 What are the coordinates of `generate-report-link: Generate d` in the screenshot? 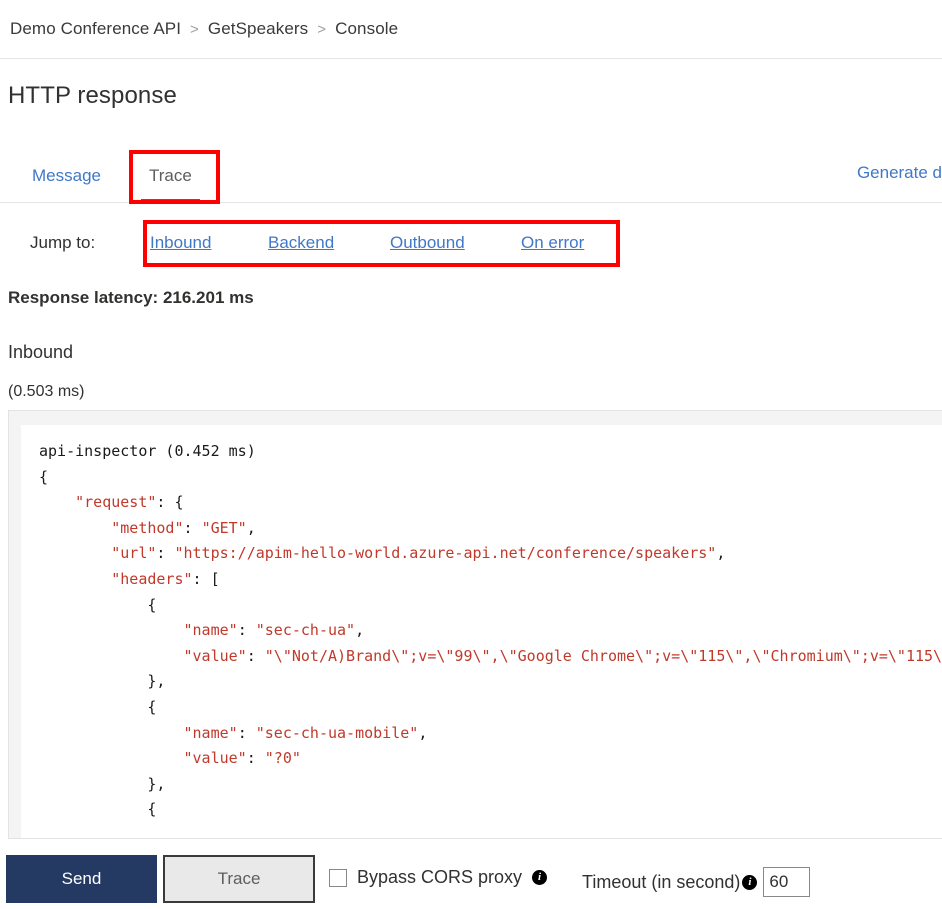 It's located at (899, 173).